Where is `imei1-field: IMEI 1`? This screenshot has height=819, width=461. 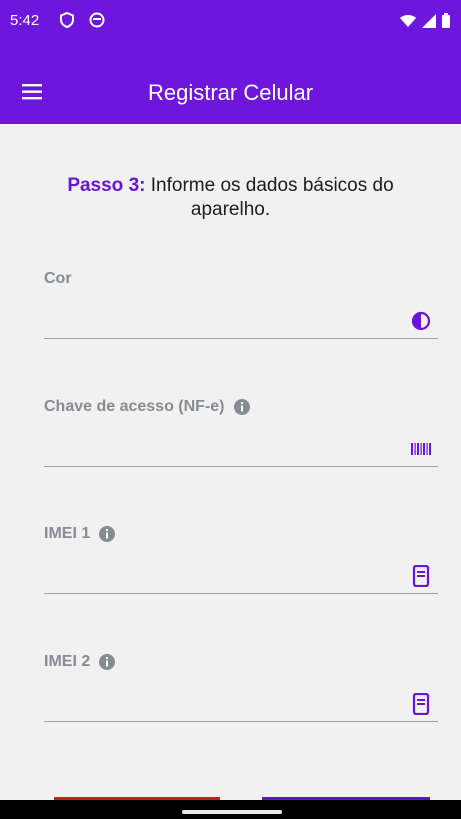
imei1-field: IMEI 1 is located at coordinates (241, 565).